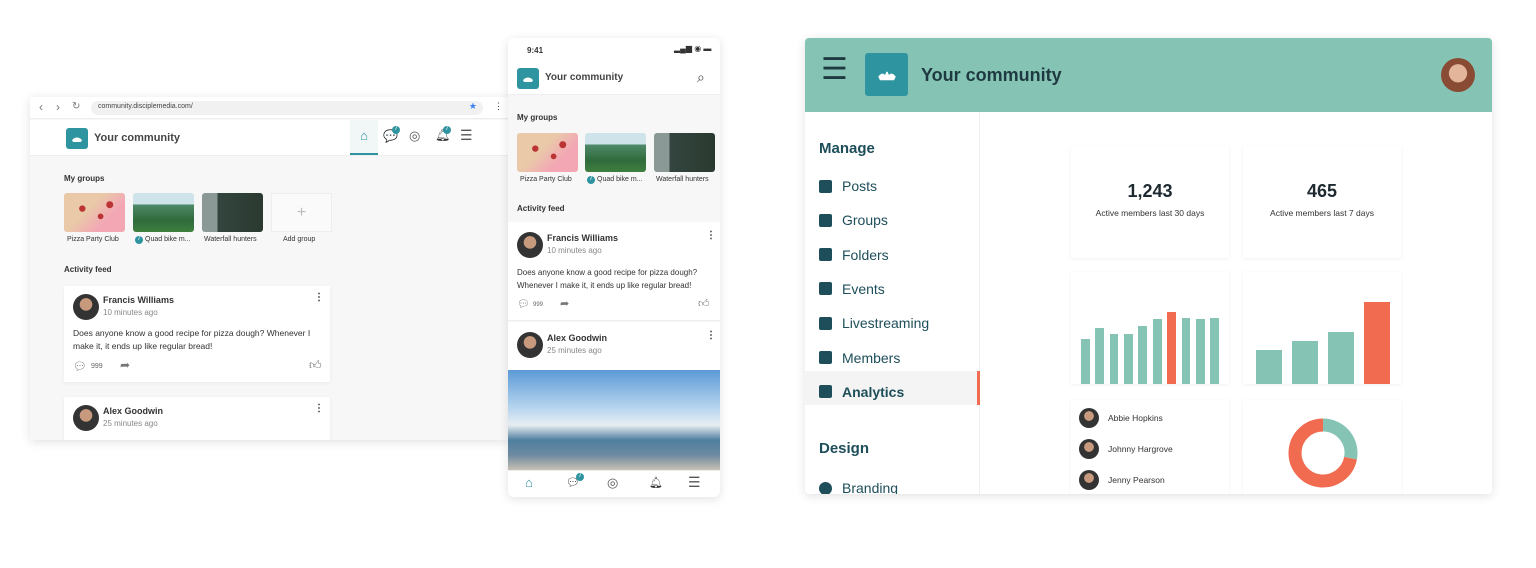  What do you see at coordinates (852, 289) in the screenshot?
I see `sidebar-item-events: Events` at bounding box center [852, 289].